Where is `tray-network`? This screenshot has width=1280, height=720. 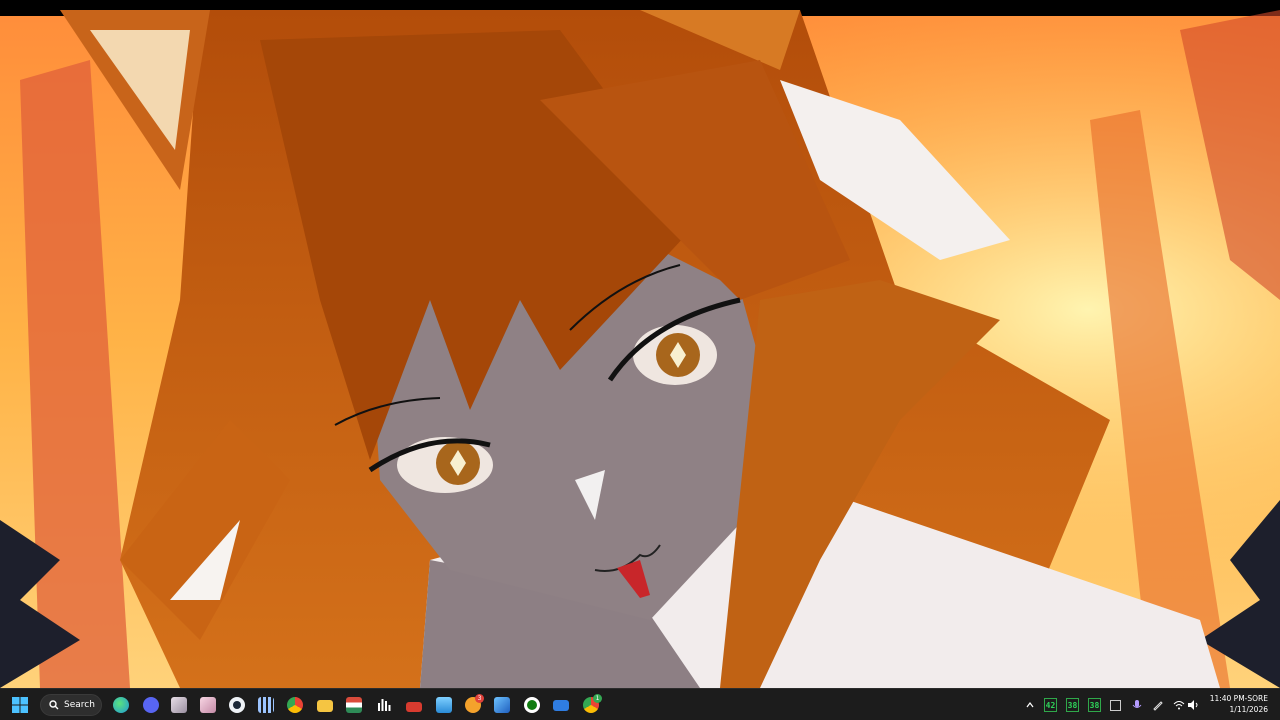 tray-network is located at coordinates (1179, 705).